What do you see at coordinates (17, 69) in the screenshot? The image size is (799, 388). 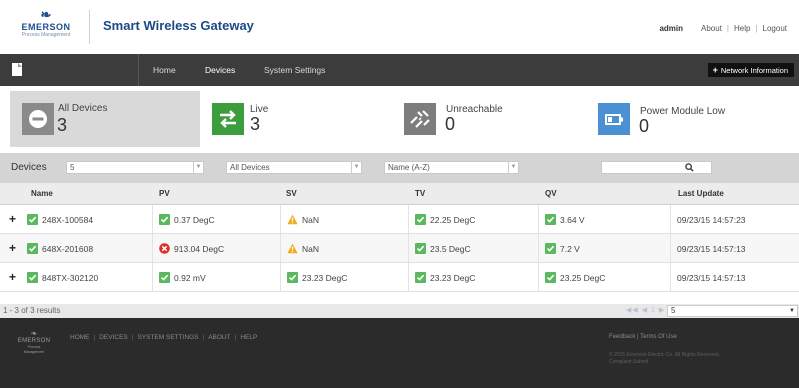 I see `home-icon` at bounding box center [17, 69].